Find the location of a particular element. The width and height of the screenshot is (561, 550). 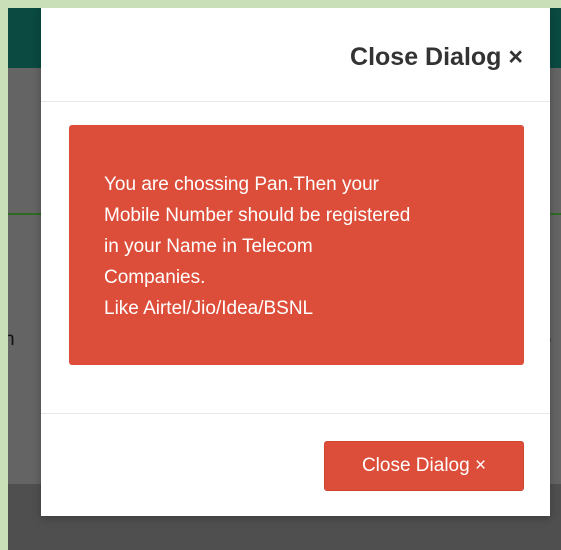

alert-line: Companies. is located at coordinates (155, 277).